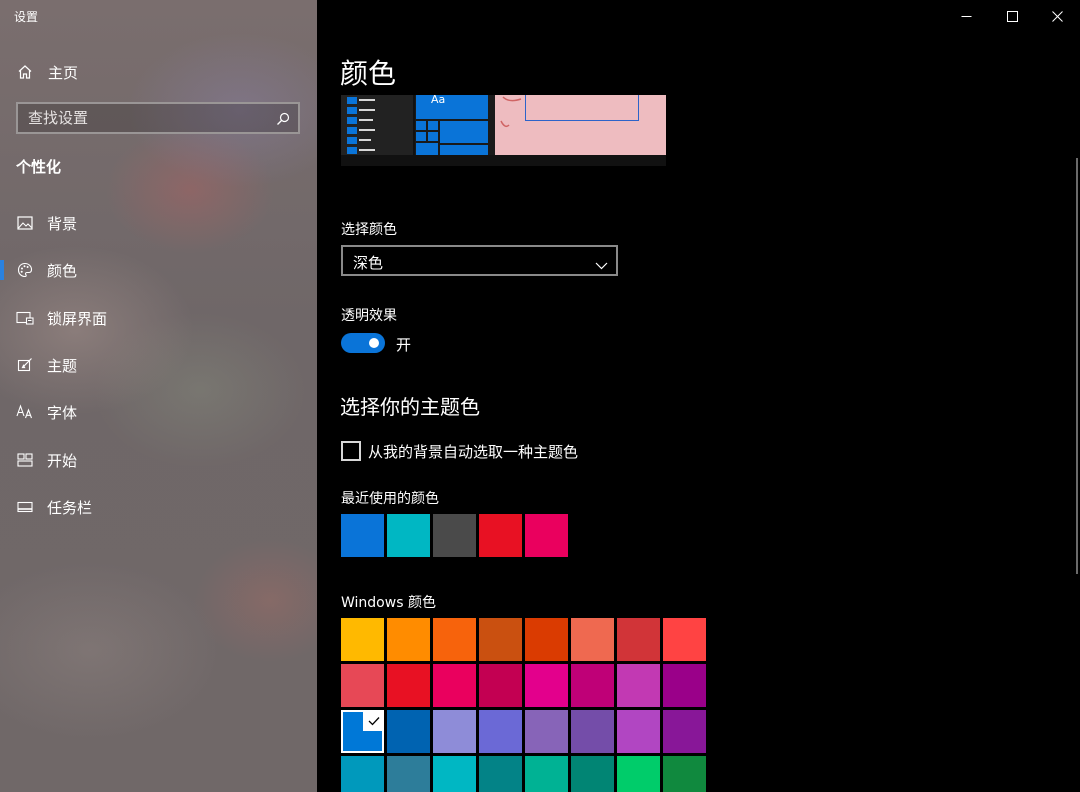  I want to click on home-nav-item: 主页, so click(158, 72).